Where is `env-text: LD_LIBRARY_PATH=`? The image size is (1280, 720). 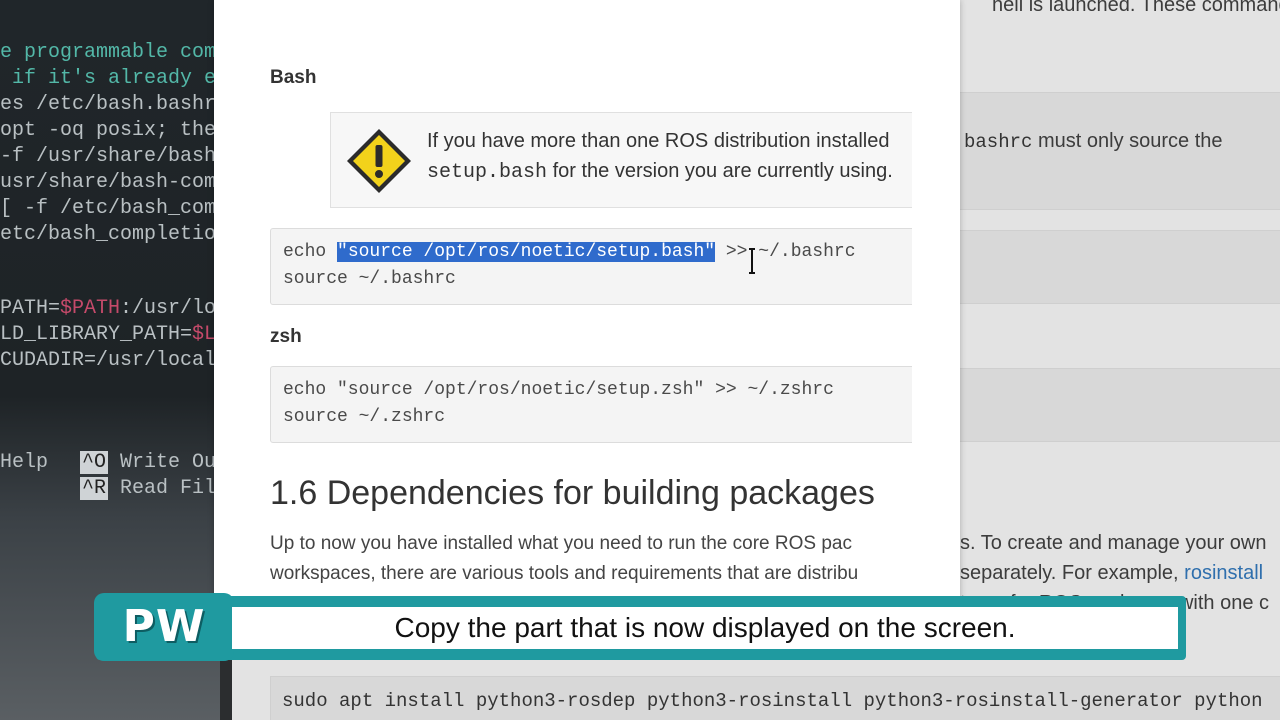 env-text: LD_LIBRARY_PATH= is located at coordinates (96, 334).